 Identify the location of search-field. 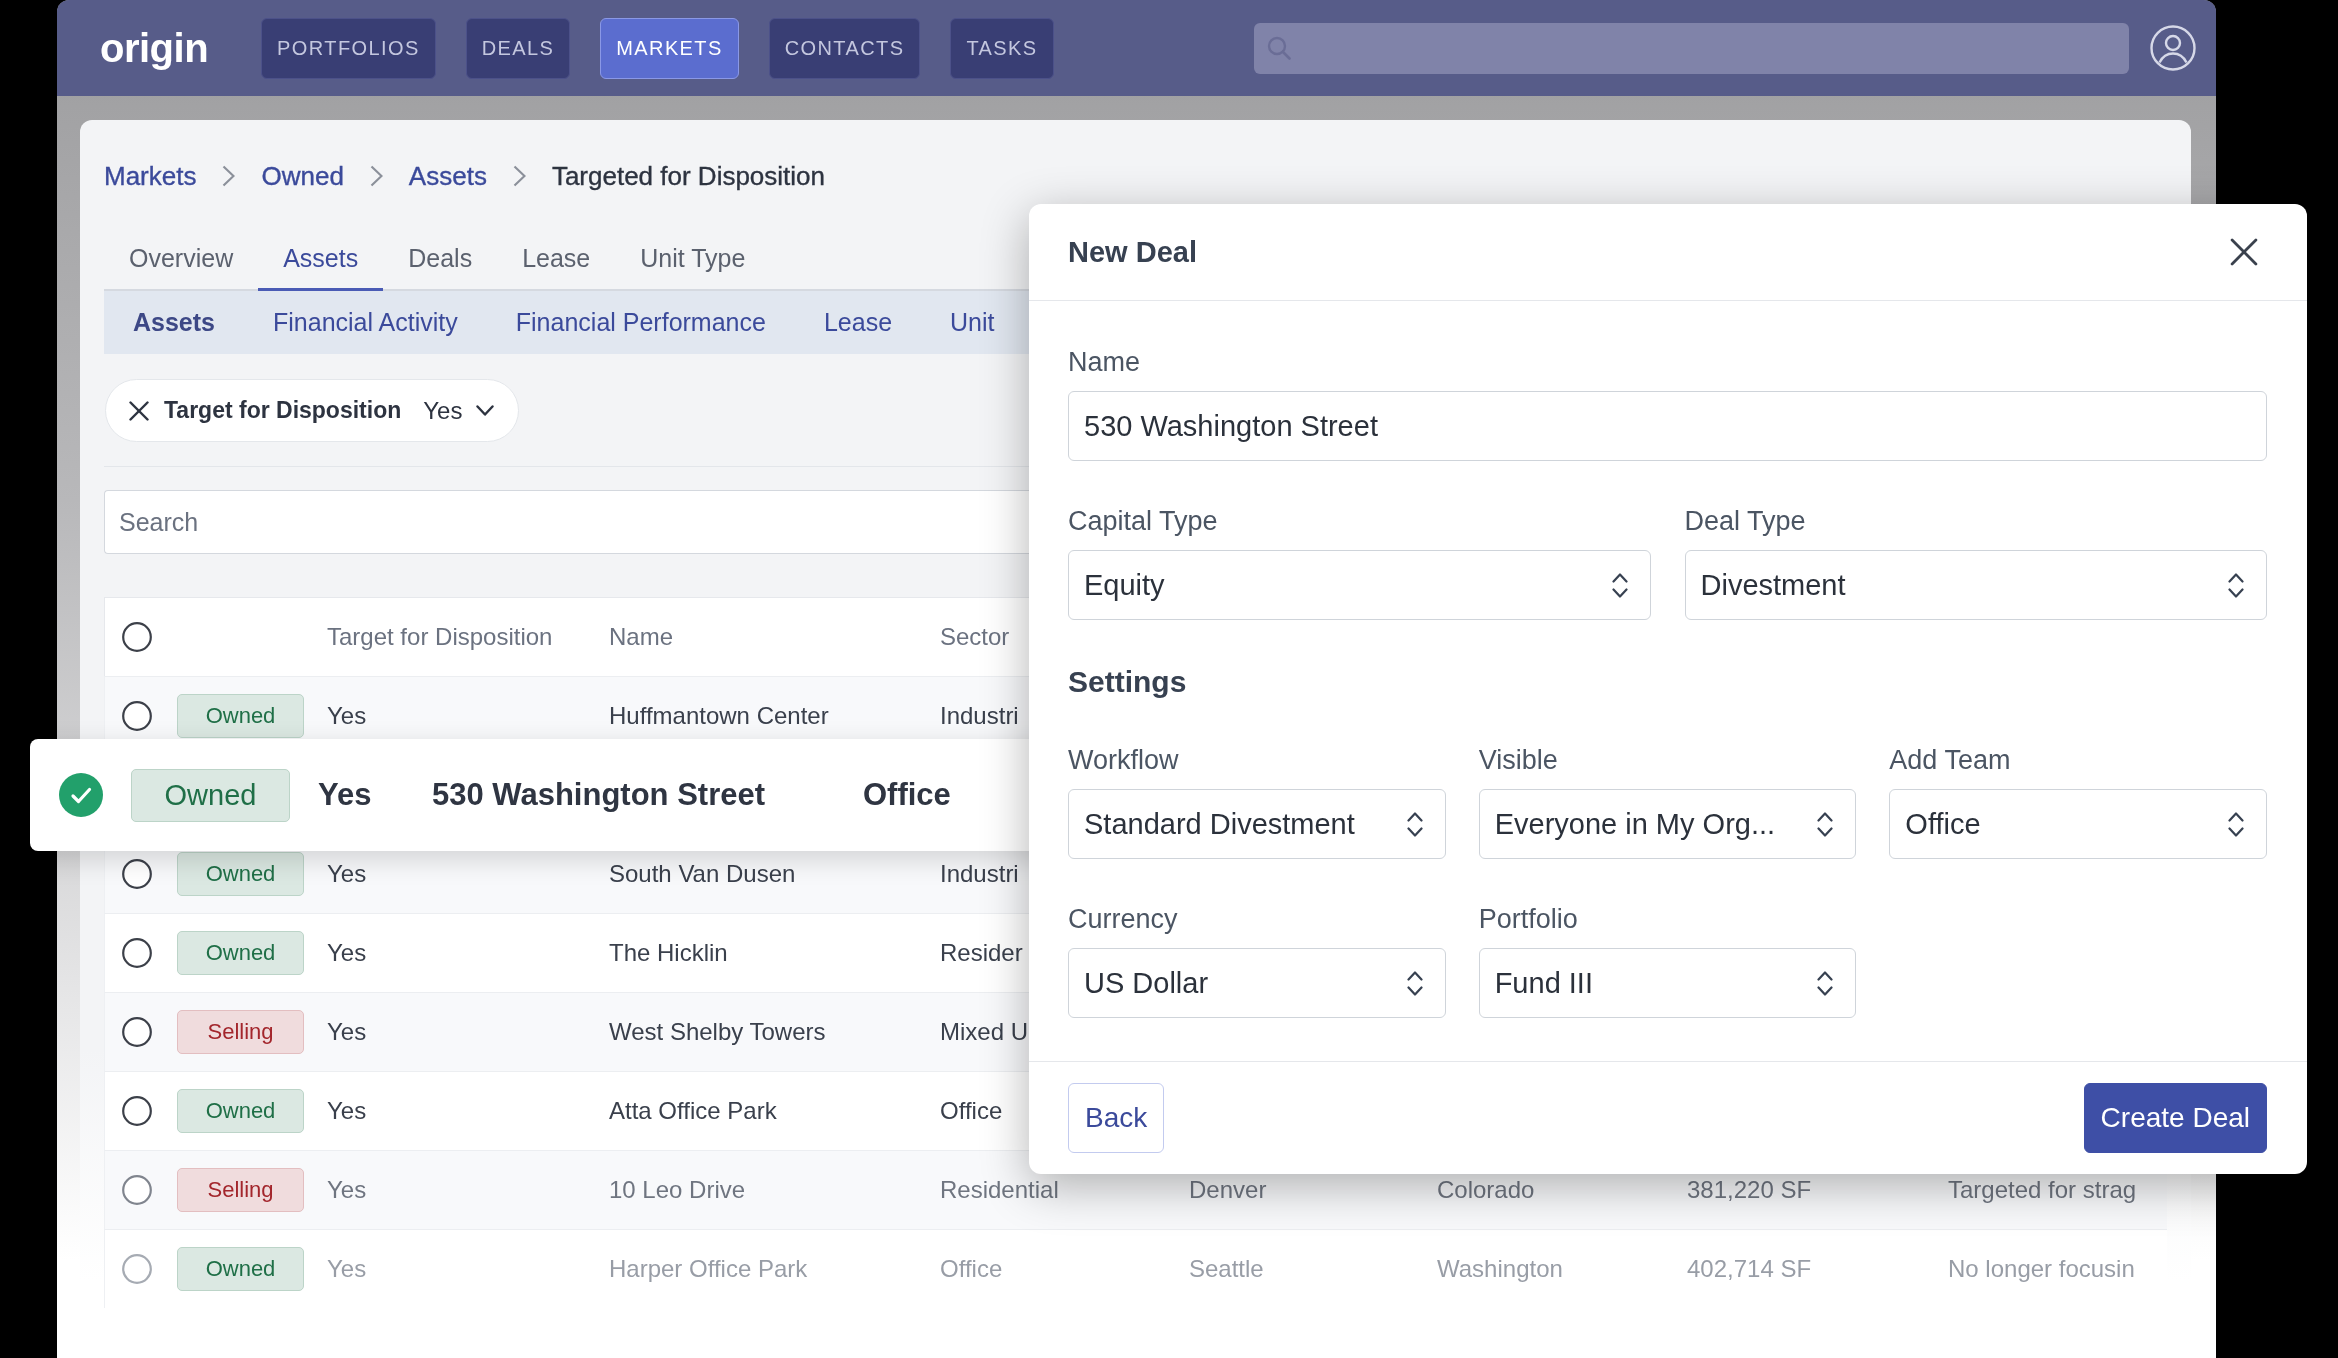
(1691, 48).